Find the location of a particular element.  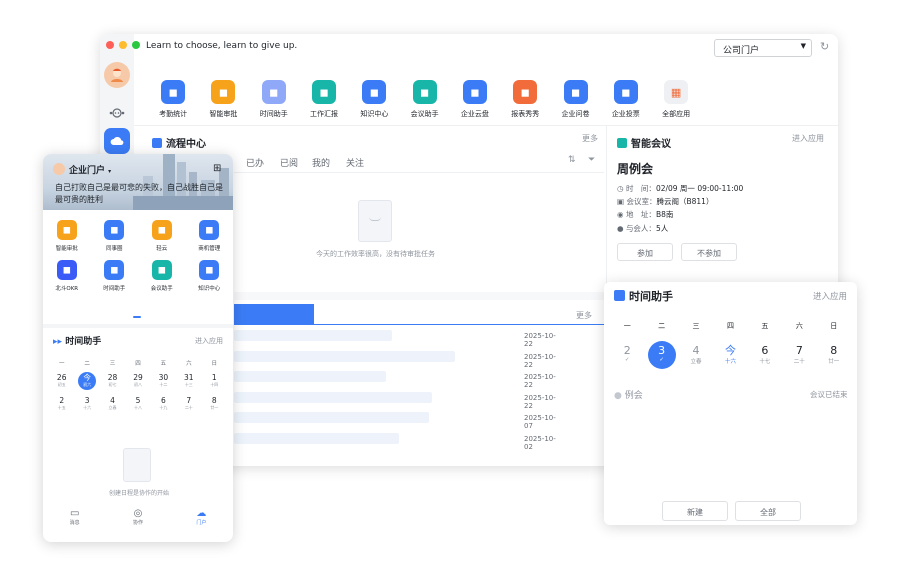

main-app-2: ◼ 时间助手 is located at coordinates (274, 99).